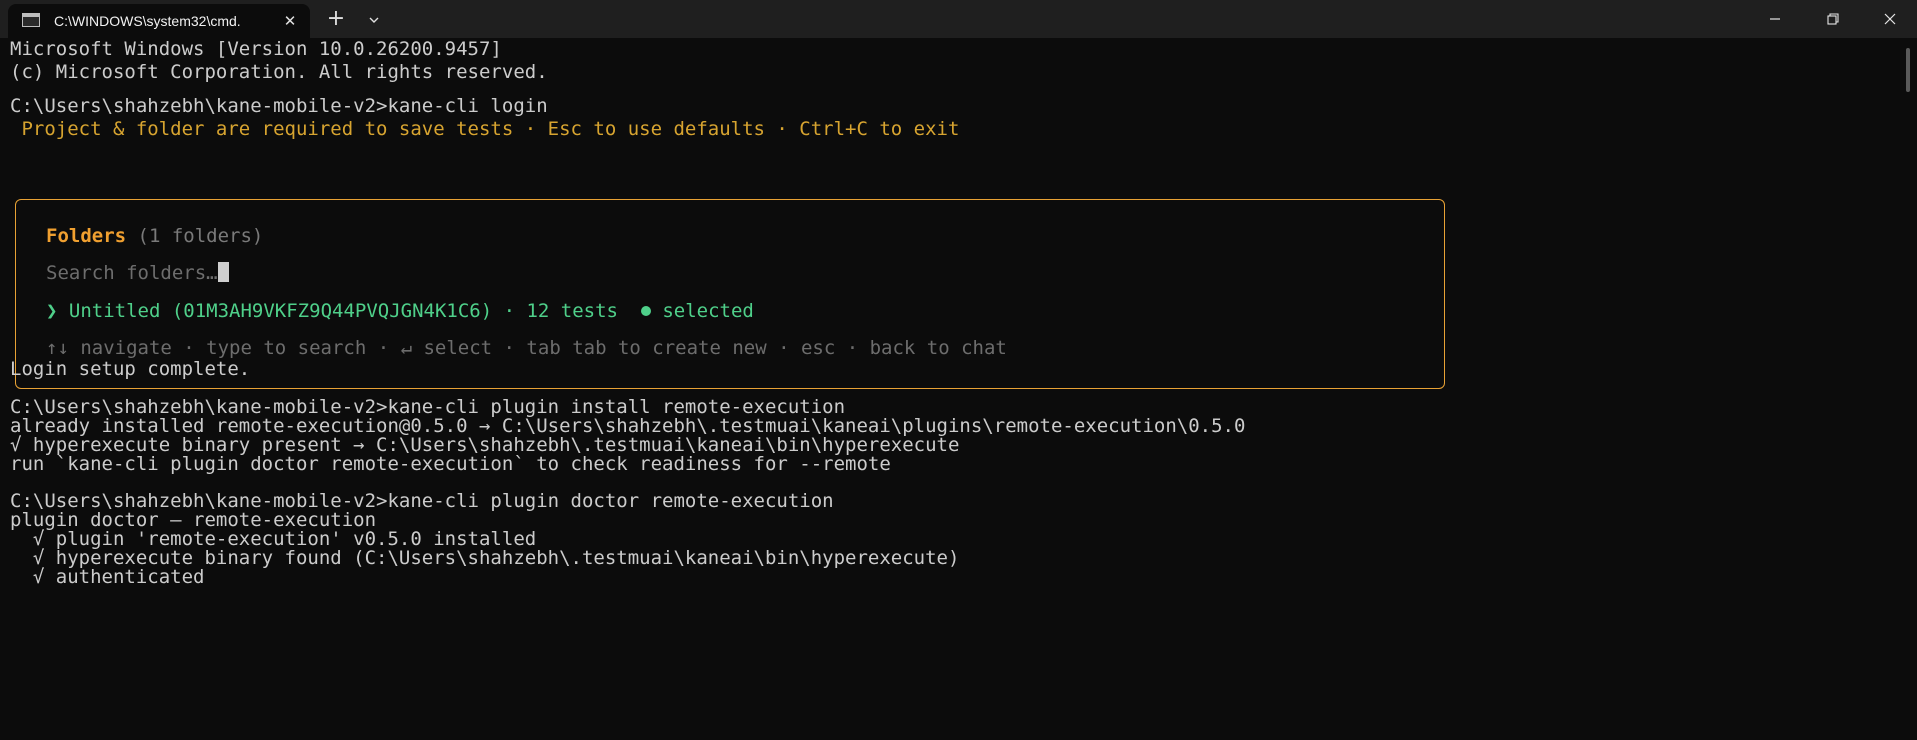 The height and width of the screenshot is (740, 1917). I want to click on terminal-line: √ authenticated, so click(107, 577).